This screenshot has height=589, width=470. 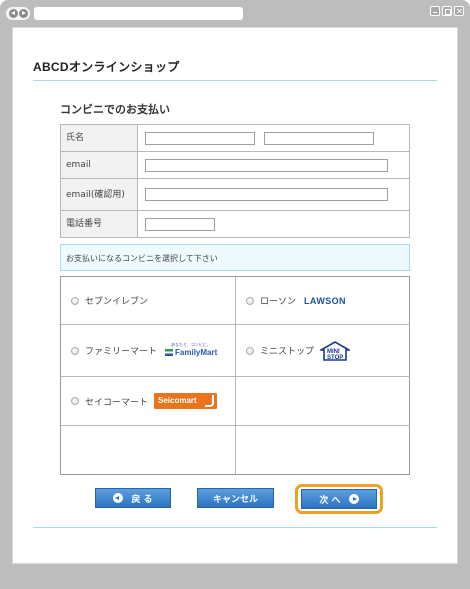 I want to click on form-row-email-confirm: email(確認用), so click(x=235, y=194).